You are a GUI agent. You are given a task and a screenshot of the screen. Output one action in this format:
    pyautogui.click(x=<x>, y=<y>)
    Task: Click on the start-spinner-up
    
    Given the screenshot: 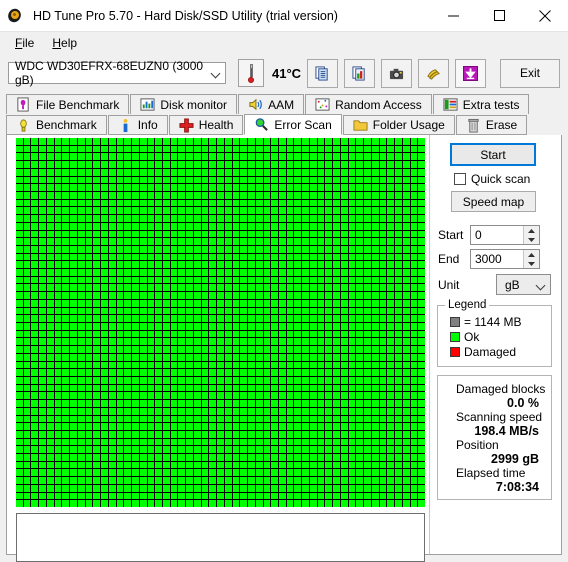 What is the action you would take?
    pyautogui.click(x=531, y=230)
    